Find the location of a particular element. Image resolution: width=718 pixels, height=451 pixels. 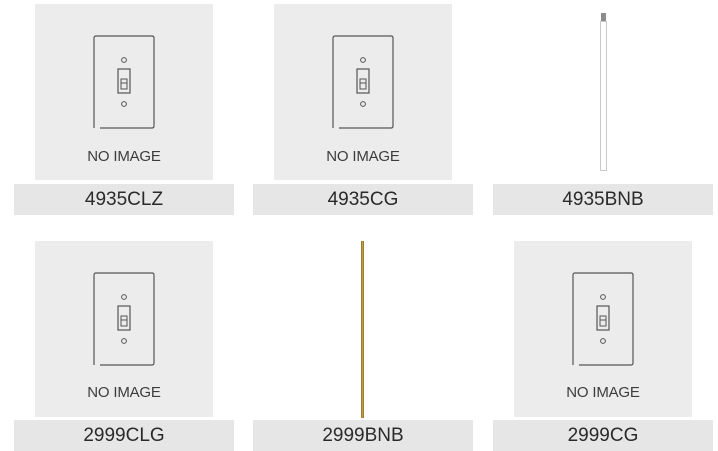

product-image-downrod-white is located at coordinates (603, 90).